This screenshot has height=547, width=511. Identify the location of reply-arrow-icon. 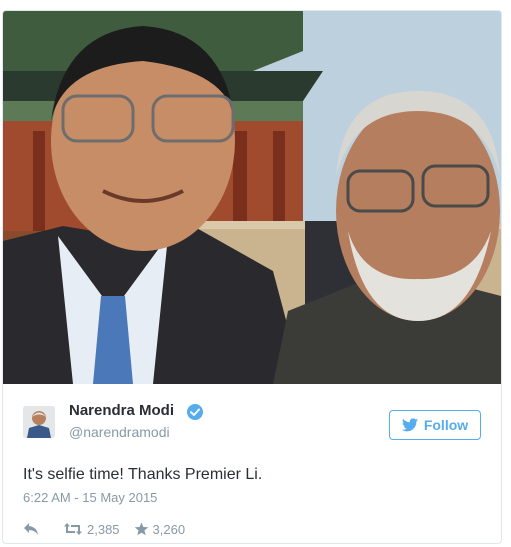
(31, 529).